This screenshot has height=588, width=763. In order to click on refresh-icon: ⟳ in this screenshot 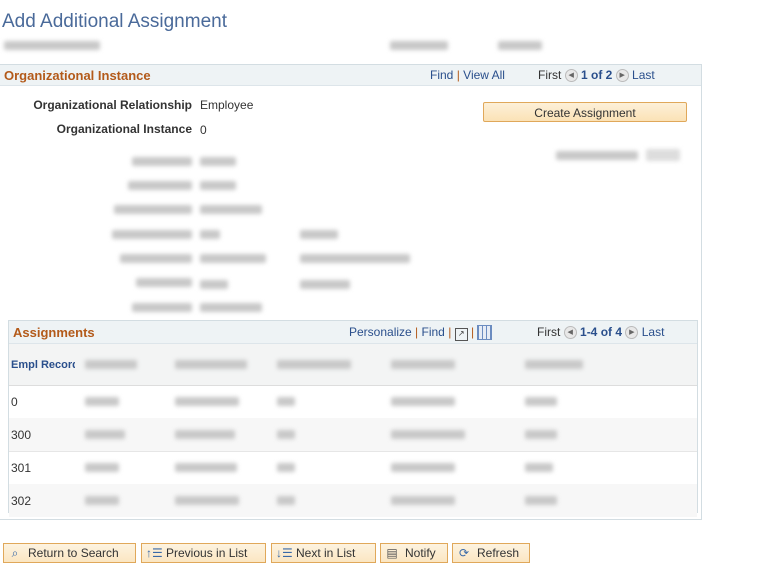, I will do `click(464, 553)`.